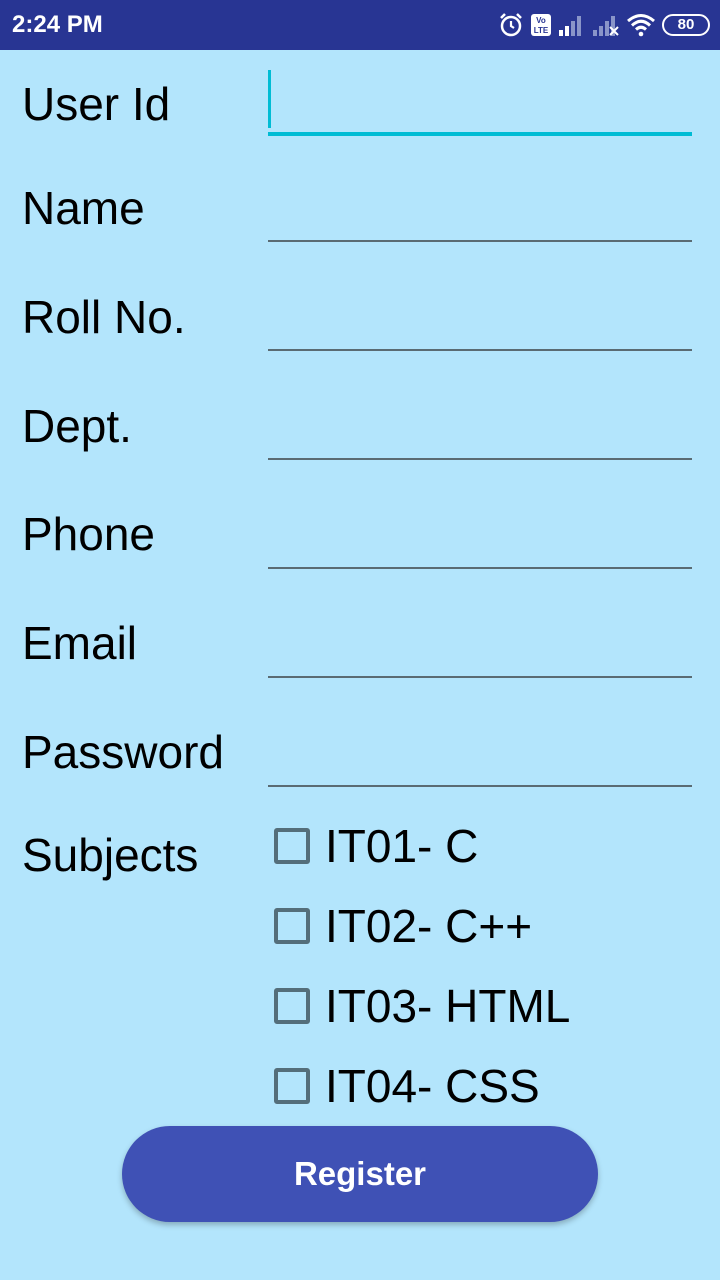 Image resolution: width=720 pixels, height=1280 pixels. What do you see at coordinates (96, 104) in the screenshot?
I see `user-id-label: User Id` at bounding box center [96, 104].